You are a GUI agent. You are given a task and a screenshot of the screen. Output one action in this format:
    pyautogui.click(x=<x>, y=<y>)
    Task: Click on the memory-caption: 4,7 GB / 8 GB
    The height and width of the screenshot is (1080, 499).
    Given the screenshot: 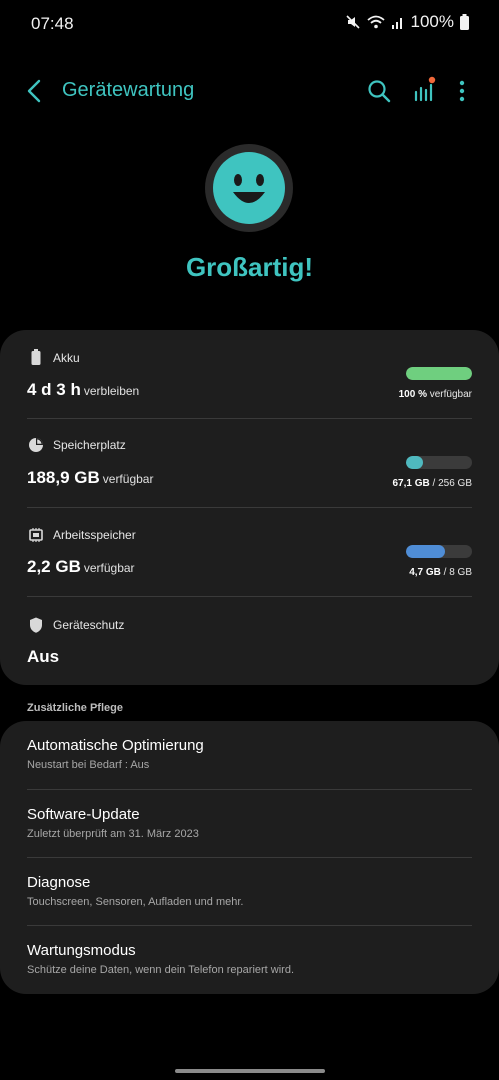 What is the action you would take?
    pyautogui.click(x=440, y=572)
    